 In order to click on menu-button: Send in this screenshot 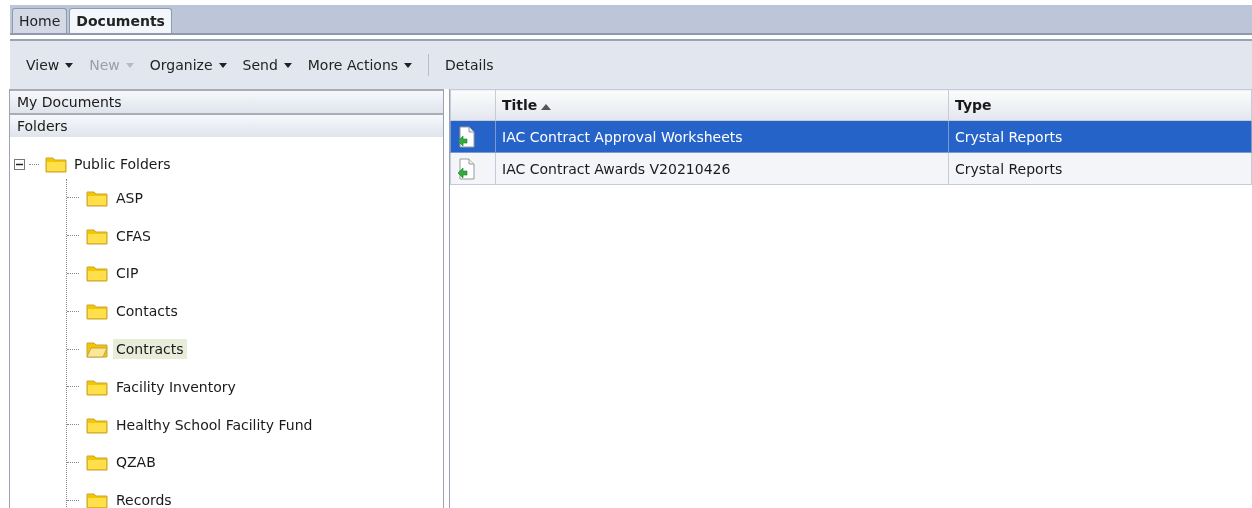, I will do `click(267, 65)`.